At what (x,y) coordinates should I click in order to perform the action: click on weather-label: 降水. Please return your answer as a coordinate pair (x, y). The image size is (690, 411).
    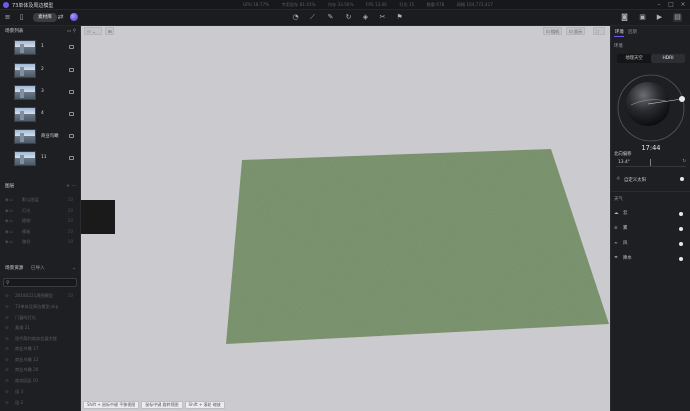
    Looking at the image, I should click on (627, 258).